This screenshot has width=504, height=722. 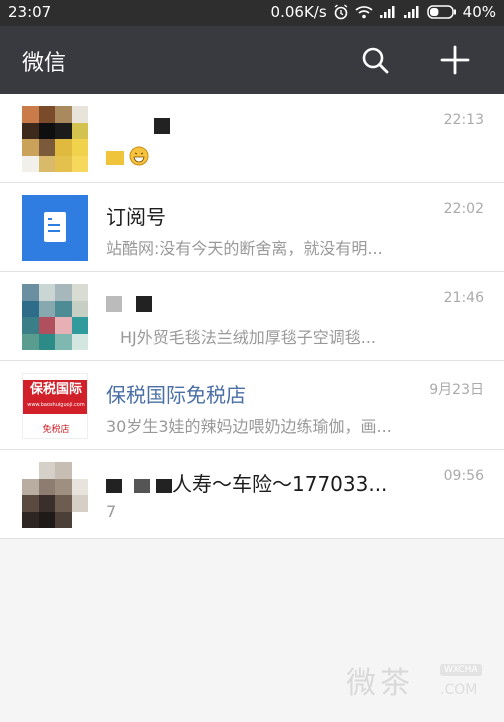 I want to click on search-button, so click(x=375, y=60).